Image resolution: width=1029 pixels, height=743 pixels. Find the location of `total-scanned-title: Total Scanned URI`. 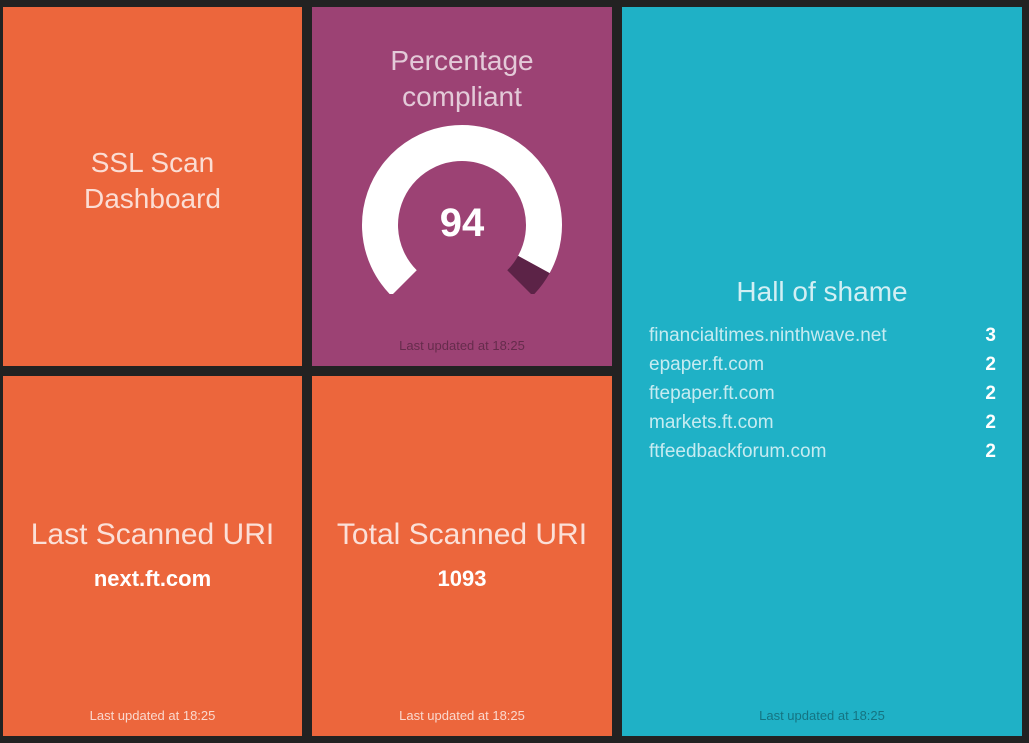

total-scanned-title: Total Scanned URI is located at coordinates (462, 534).